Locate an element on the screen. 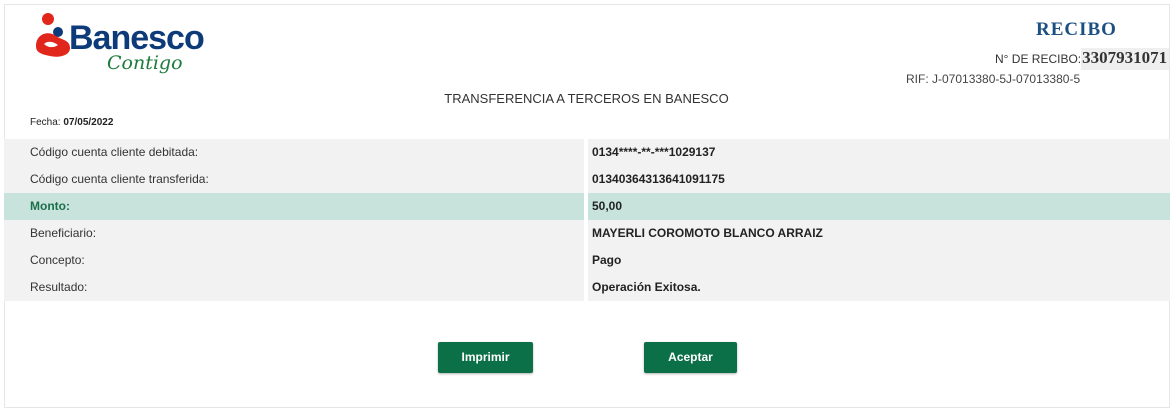  row-label: Código cuenta cliente debitada: is located at coordinates (114, 152).